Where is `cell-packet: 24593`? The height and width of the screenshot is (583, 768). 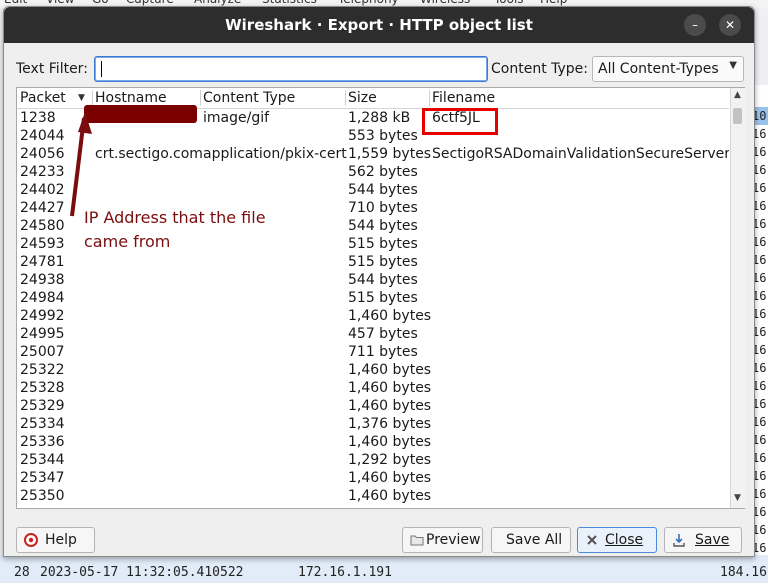 cell-packet: 24593 is located at coordinates (42, 244).